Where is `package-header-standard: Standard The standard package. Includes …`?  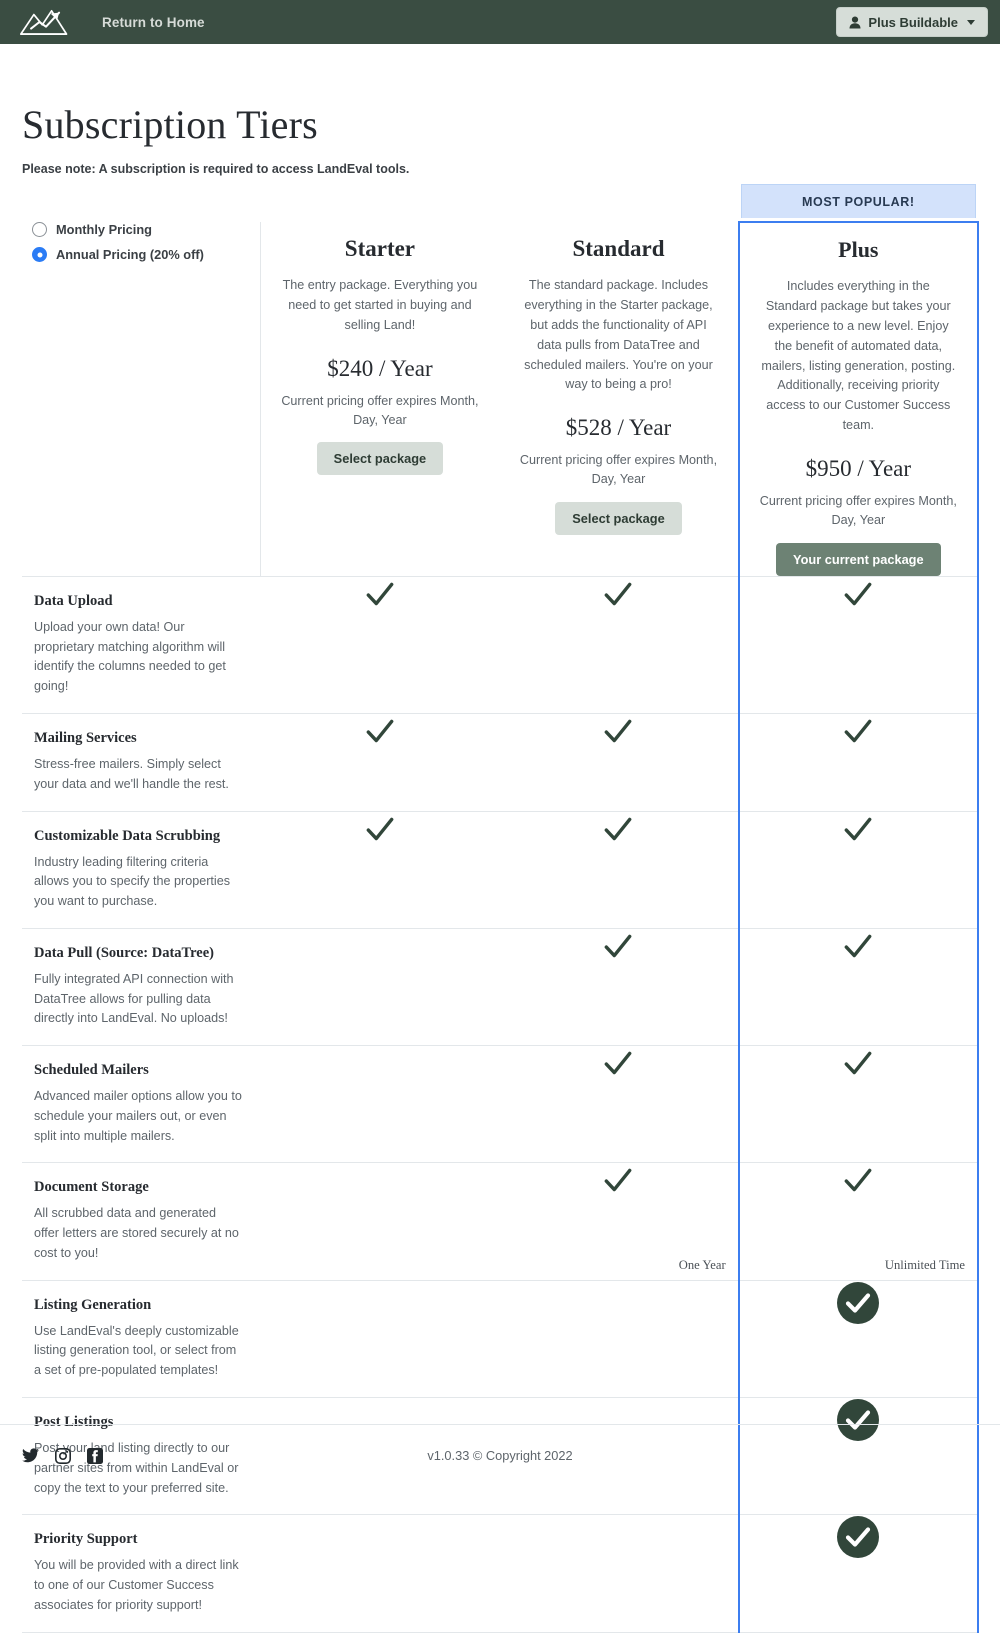
package-header-standard: Standard The standard package. Includes … is located at coordinates (618, 399).